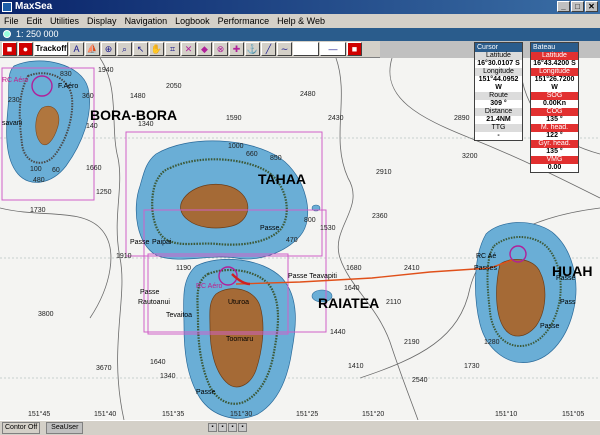 The height and width of the screenshot is (435, 600). Describe the element at coordinates (156, 49) in the screenshot. I see `hand-icon: ✋` at that location.